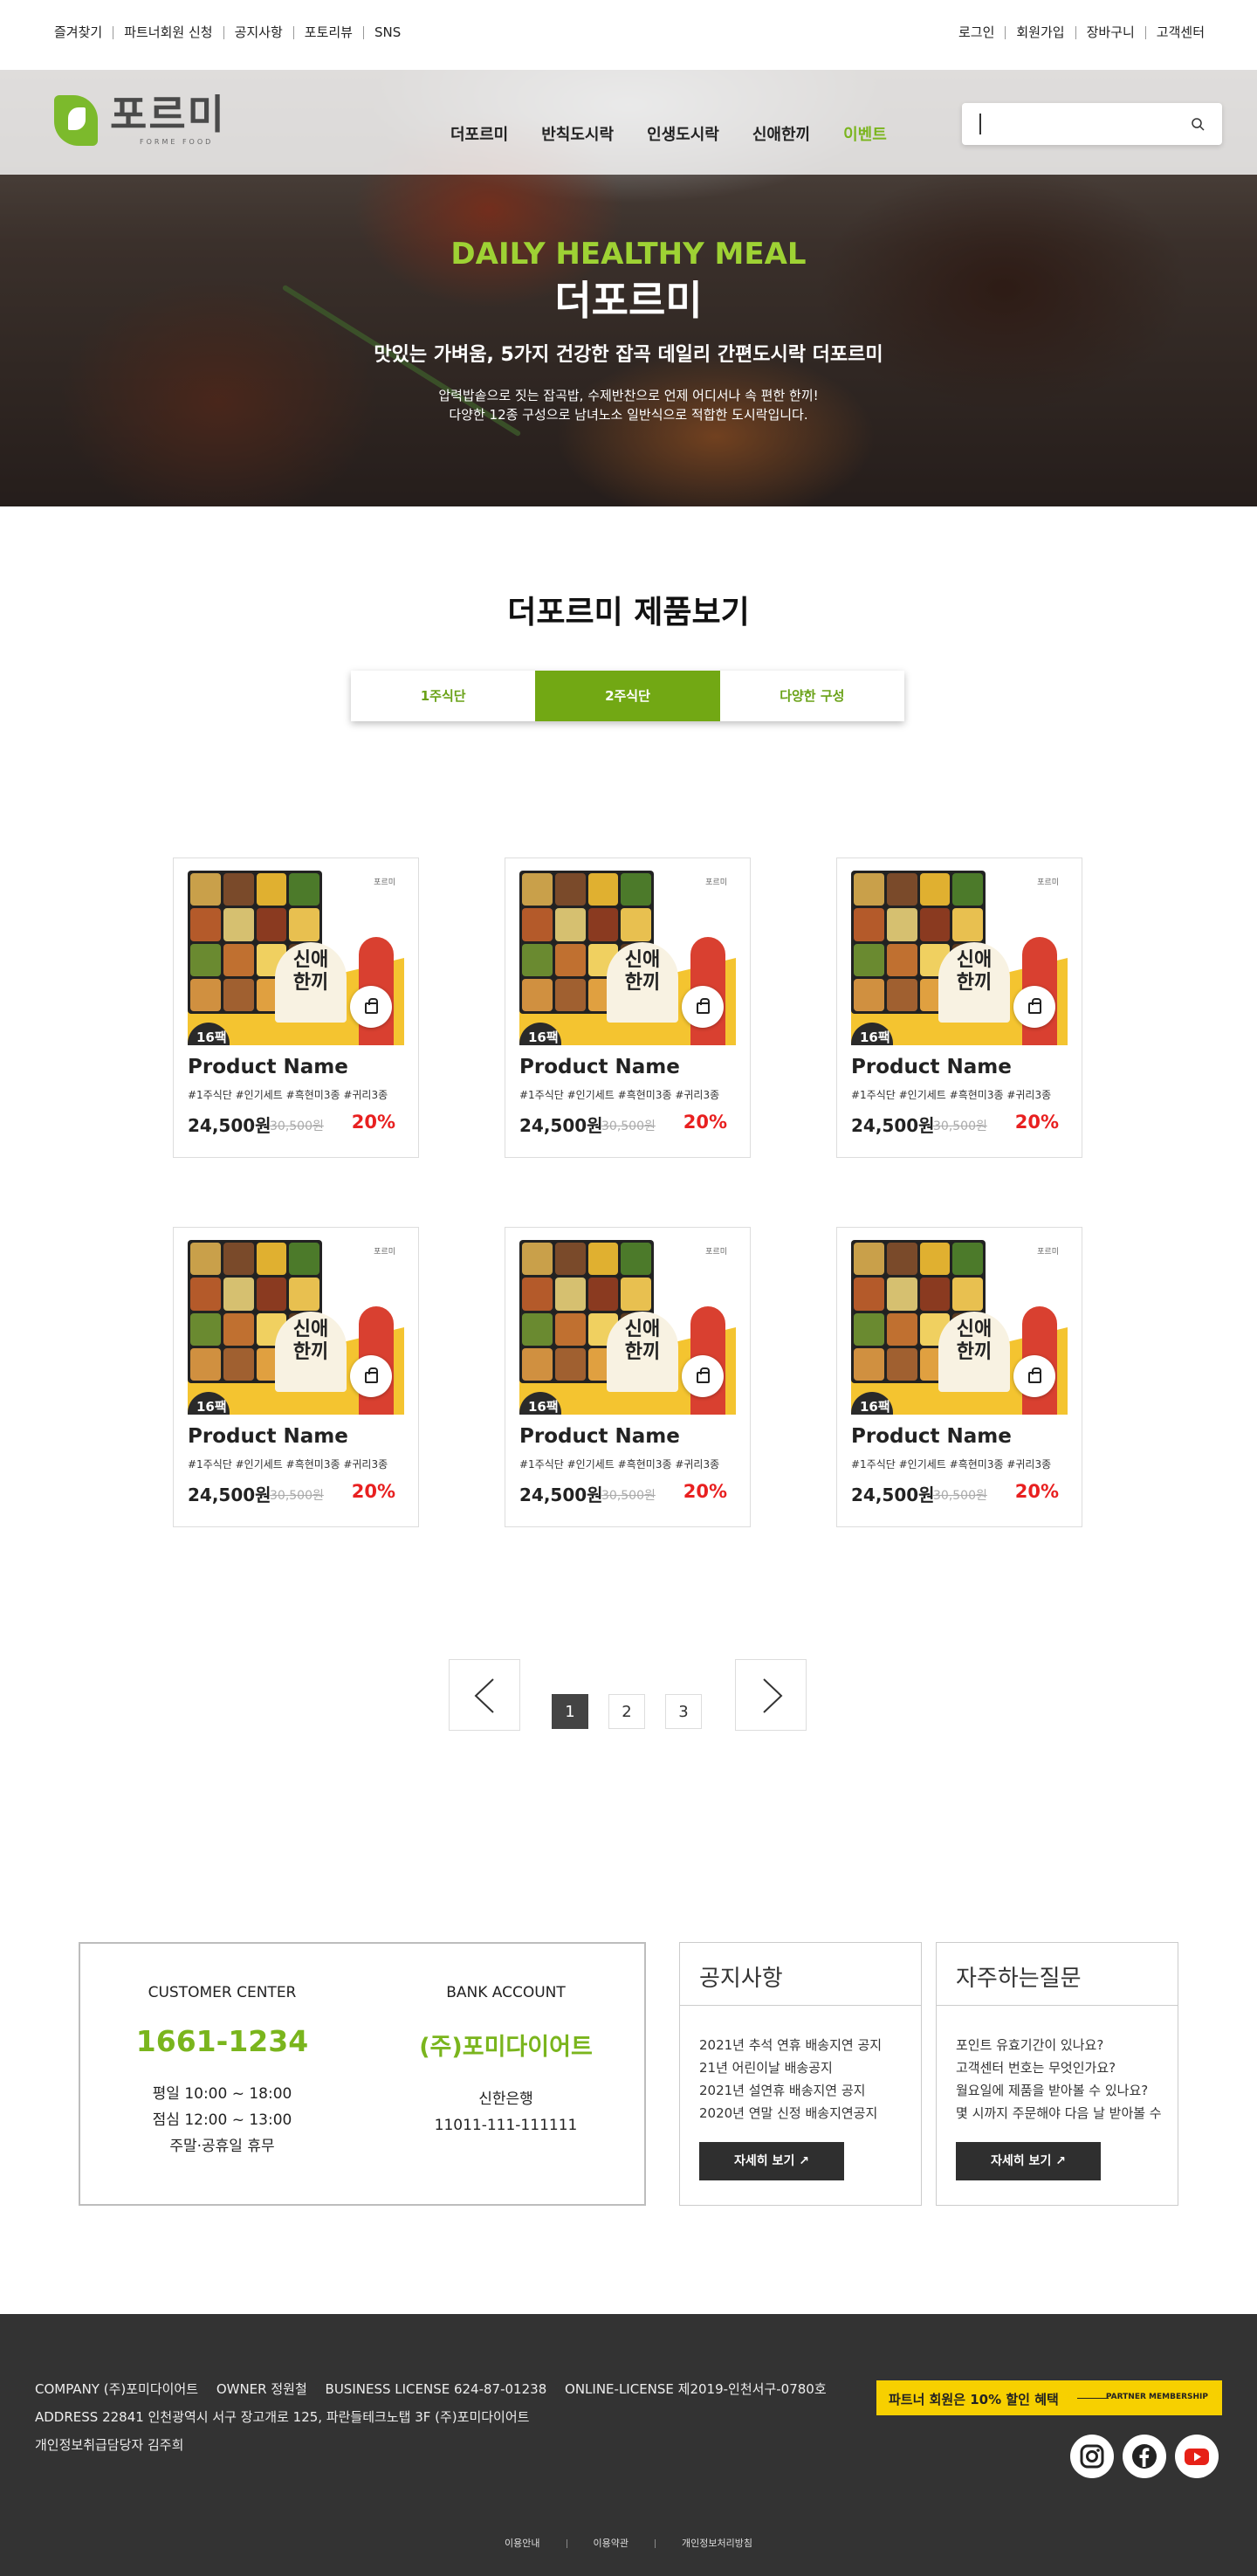  I want to click on notice-title: 공지사항, so click(800, 1974).